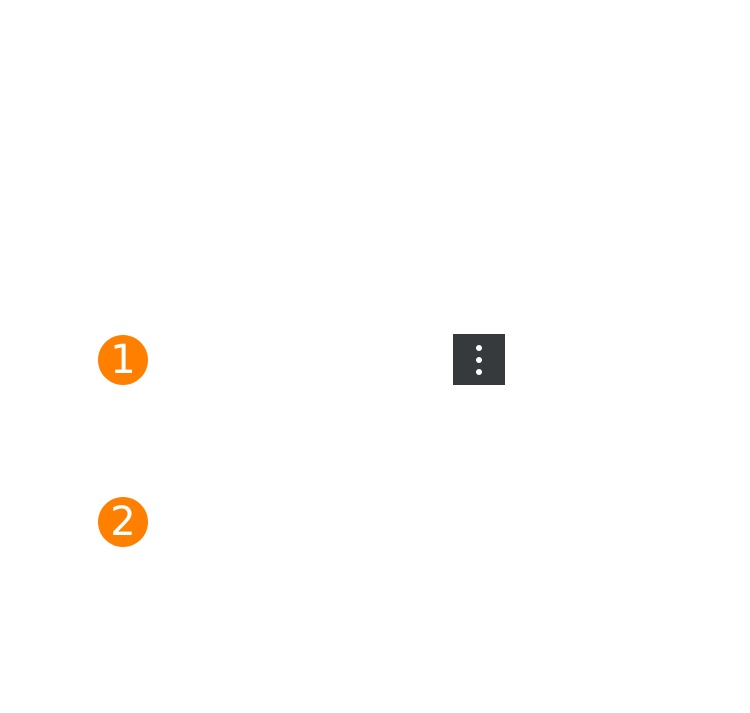 The image size is (750, 713). I want to click on more-vertical-icon, so click(479, 359).